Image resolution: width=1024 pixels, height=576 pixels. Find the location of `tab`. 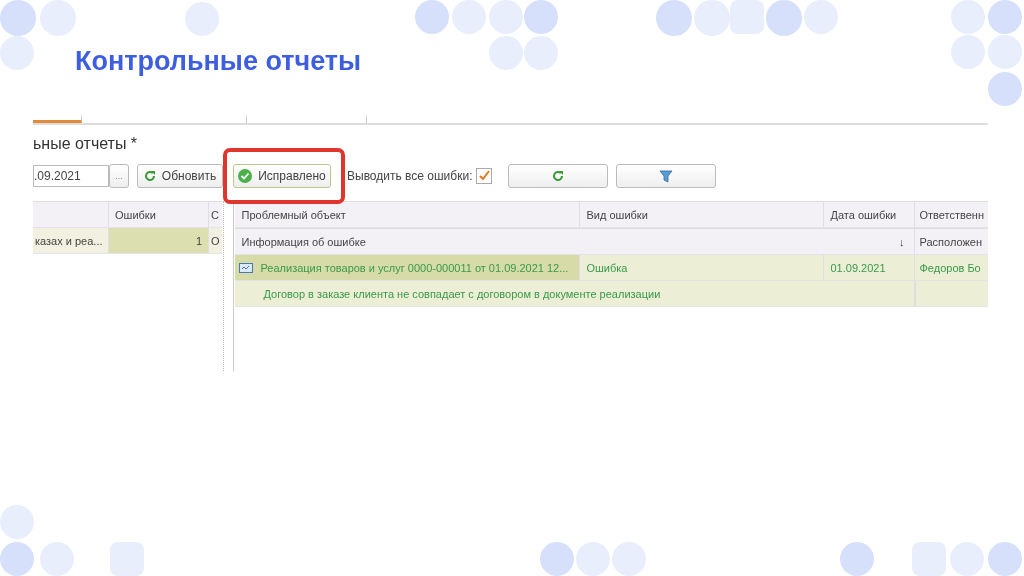

tab is located at coordinates (57, 119).